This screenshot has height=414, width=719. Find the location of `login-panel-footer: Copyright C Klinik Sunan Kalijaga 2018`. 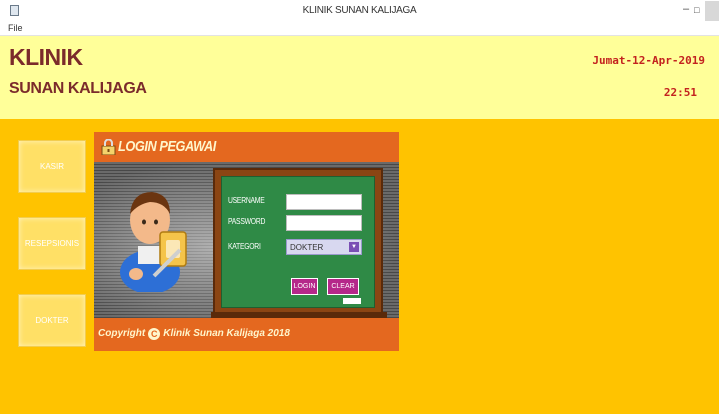

login-panel-footer: Copyright C Klinik Sunan Kalijaga 2018 is located at coordinates (246, 334).